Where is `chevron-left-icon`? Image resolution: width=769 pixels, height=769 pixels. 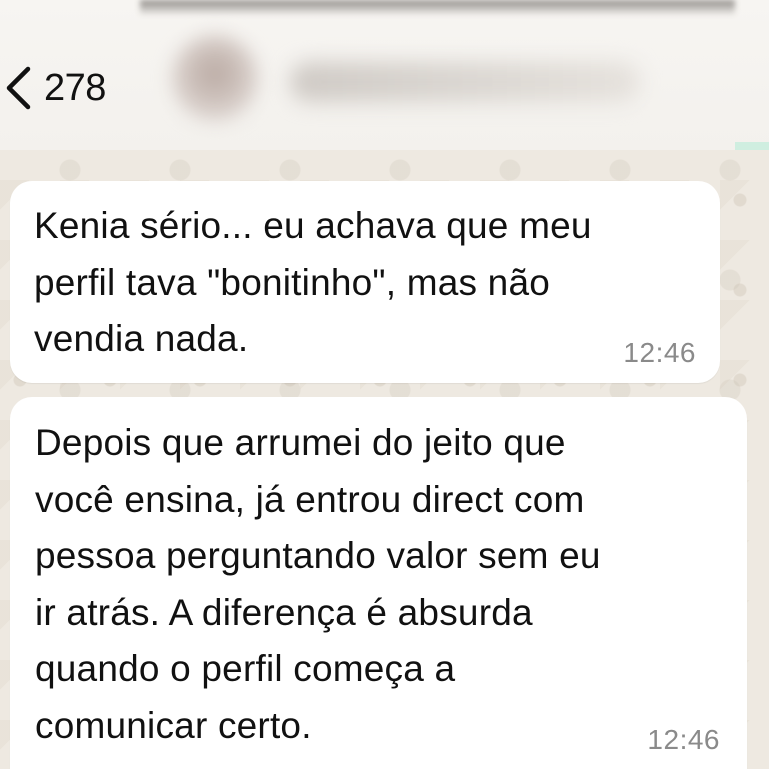
chevron-left-icon is located at coordinates (18, 88).